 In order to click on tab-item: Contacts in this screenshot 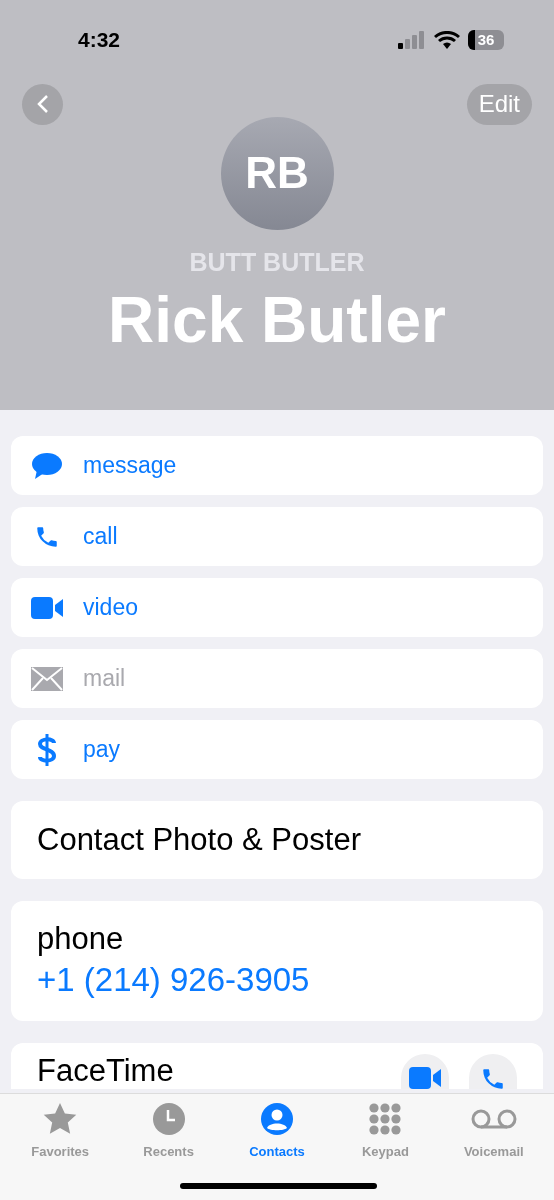, I will do `click(276, 1132)`.